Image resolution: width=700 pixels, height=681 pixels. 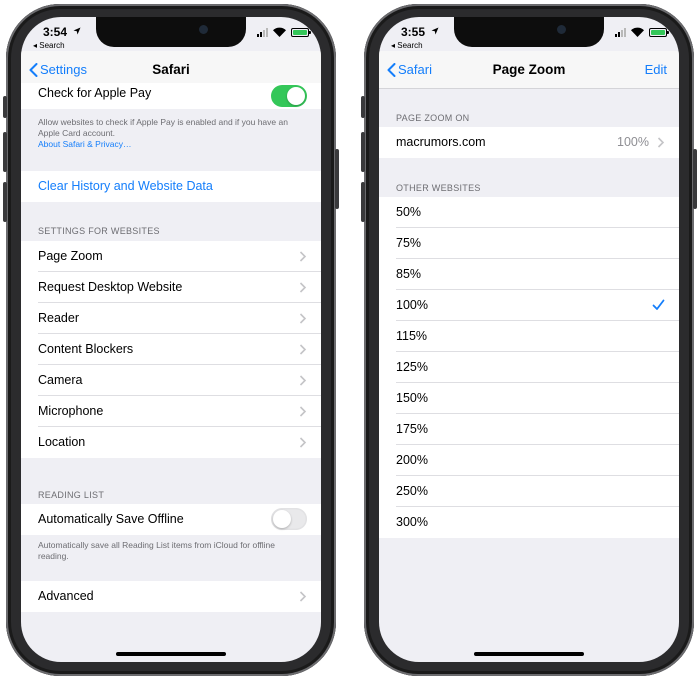 What do you see at coordinates (433, 118) in the screenshot?
I see `page-zoom-on-header: PAGE ZOOM ON` at bounding box center [433, 118].